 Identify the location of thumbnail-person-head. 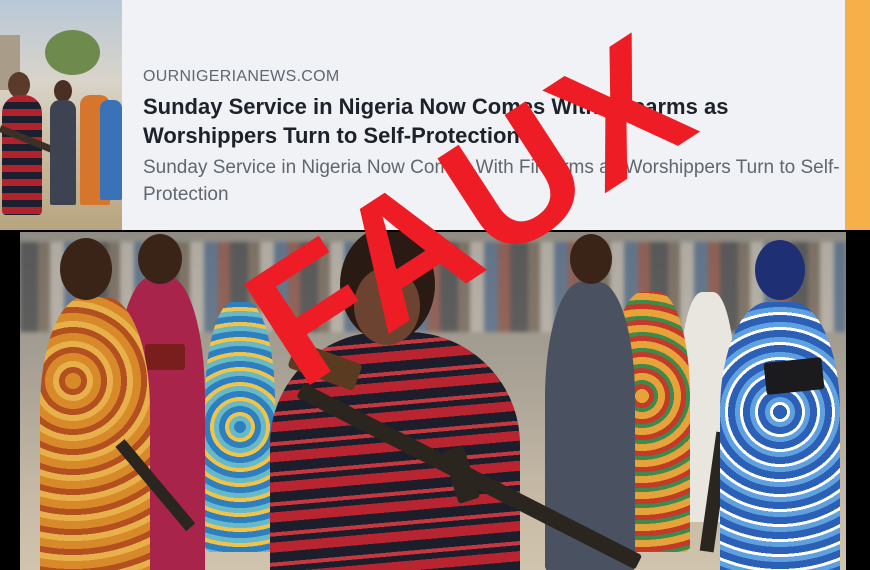
(63, 91).